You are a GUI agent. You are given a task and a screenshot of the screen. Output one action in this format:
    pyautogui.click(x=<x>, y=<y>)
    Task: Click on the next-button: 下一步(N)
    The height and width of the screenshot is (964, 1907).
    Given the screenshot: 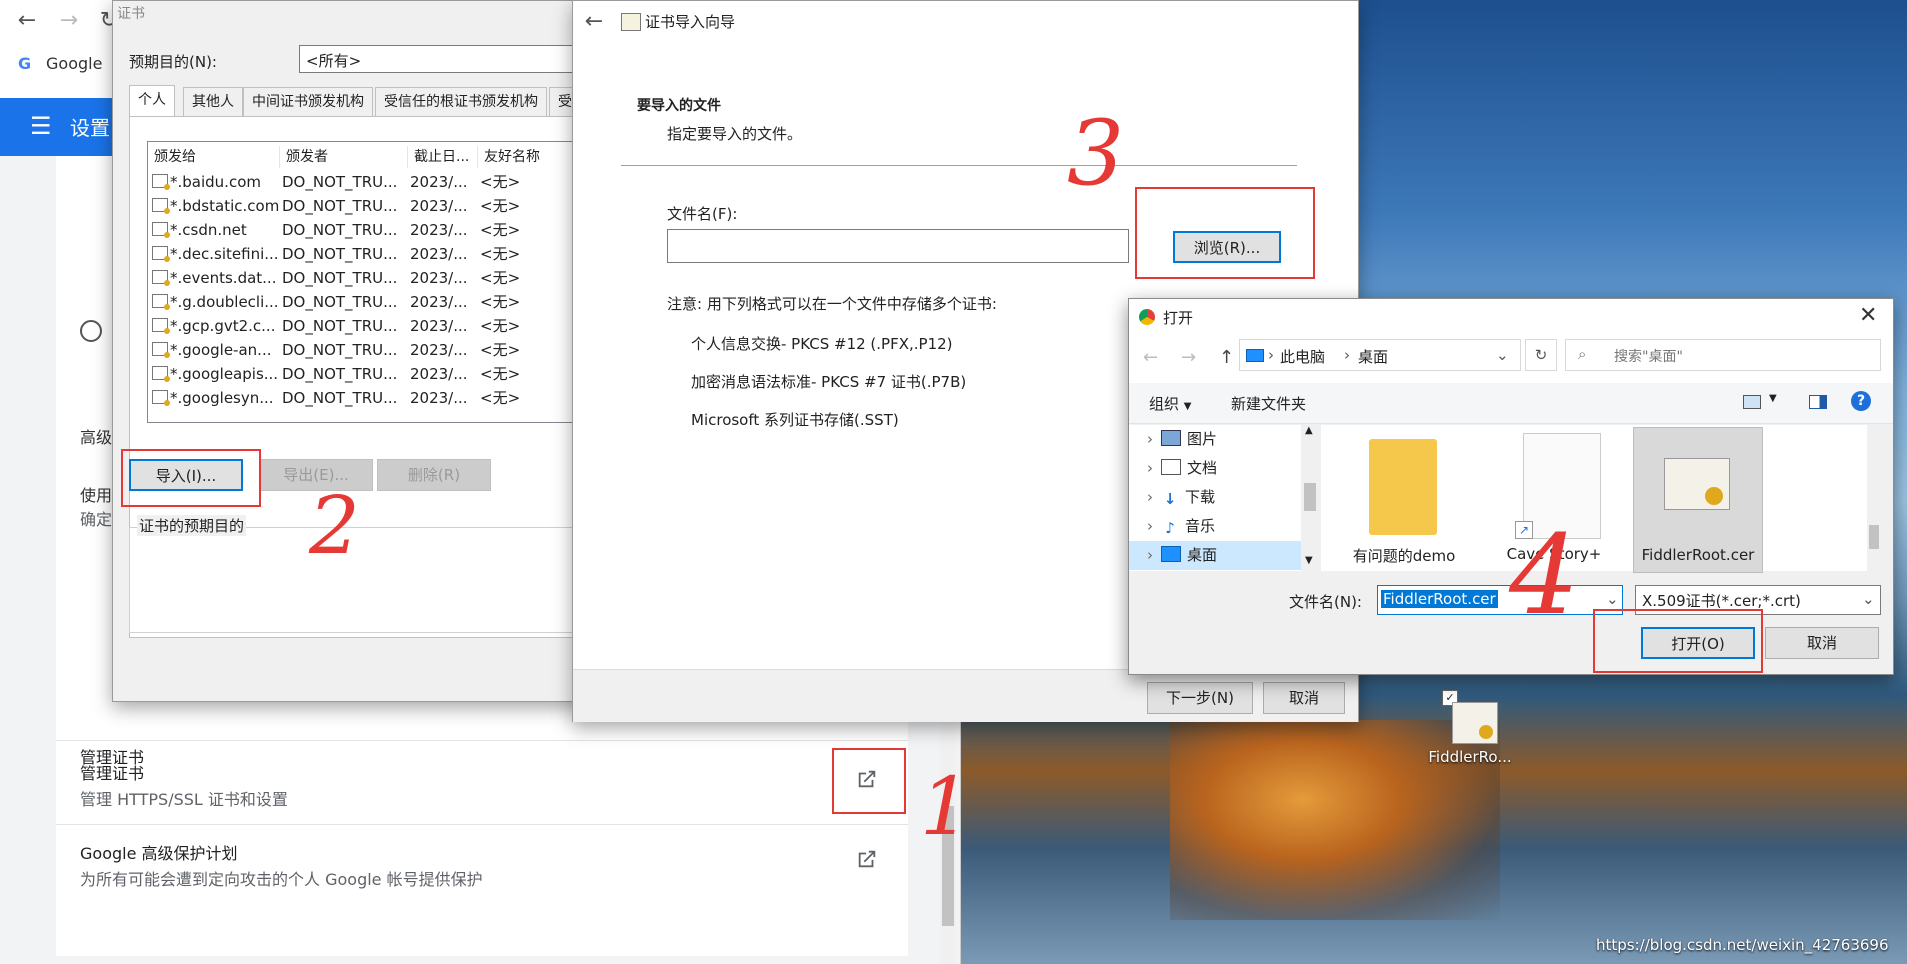 What is the action you would take?
    pyautogui.click(x=1200, y=698)
    